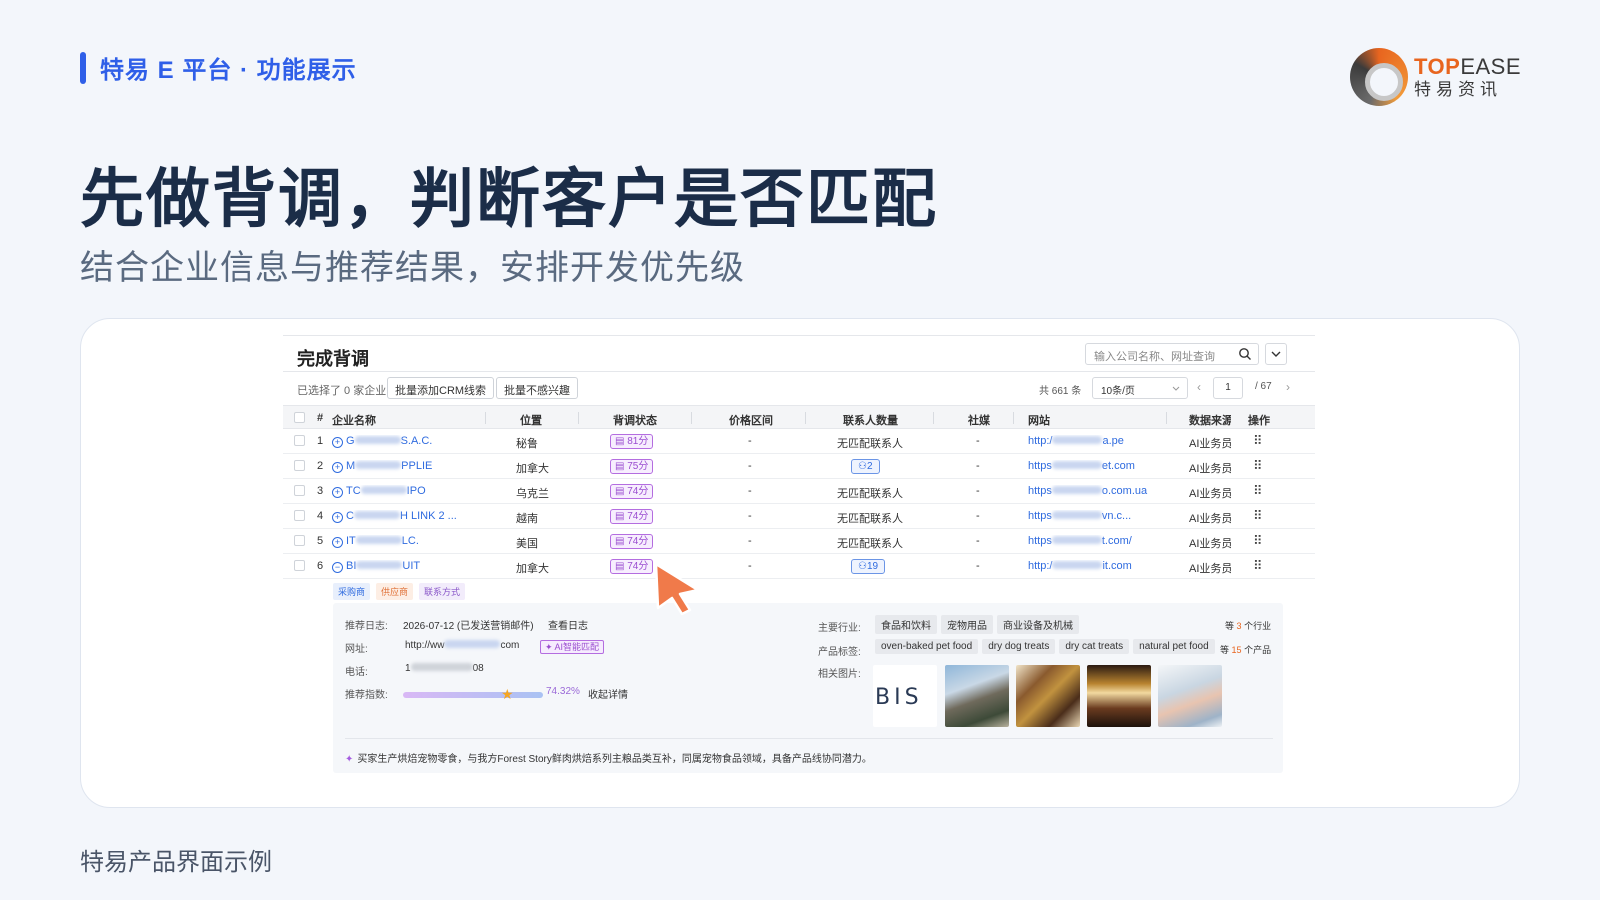  I want to click on page-size-value: 10条/页, so click(1118, 391).